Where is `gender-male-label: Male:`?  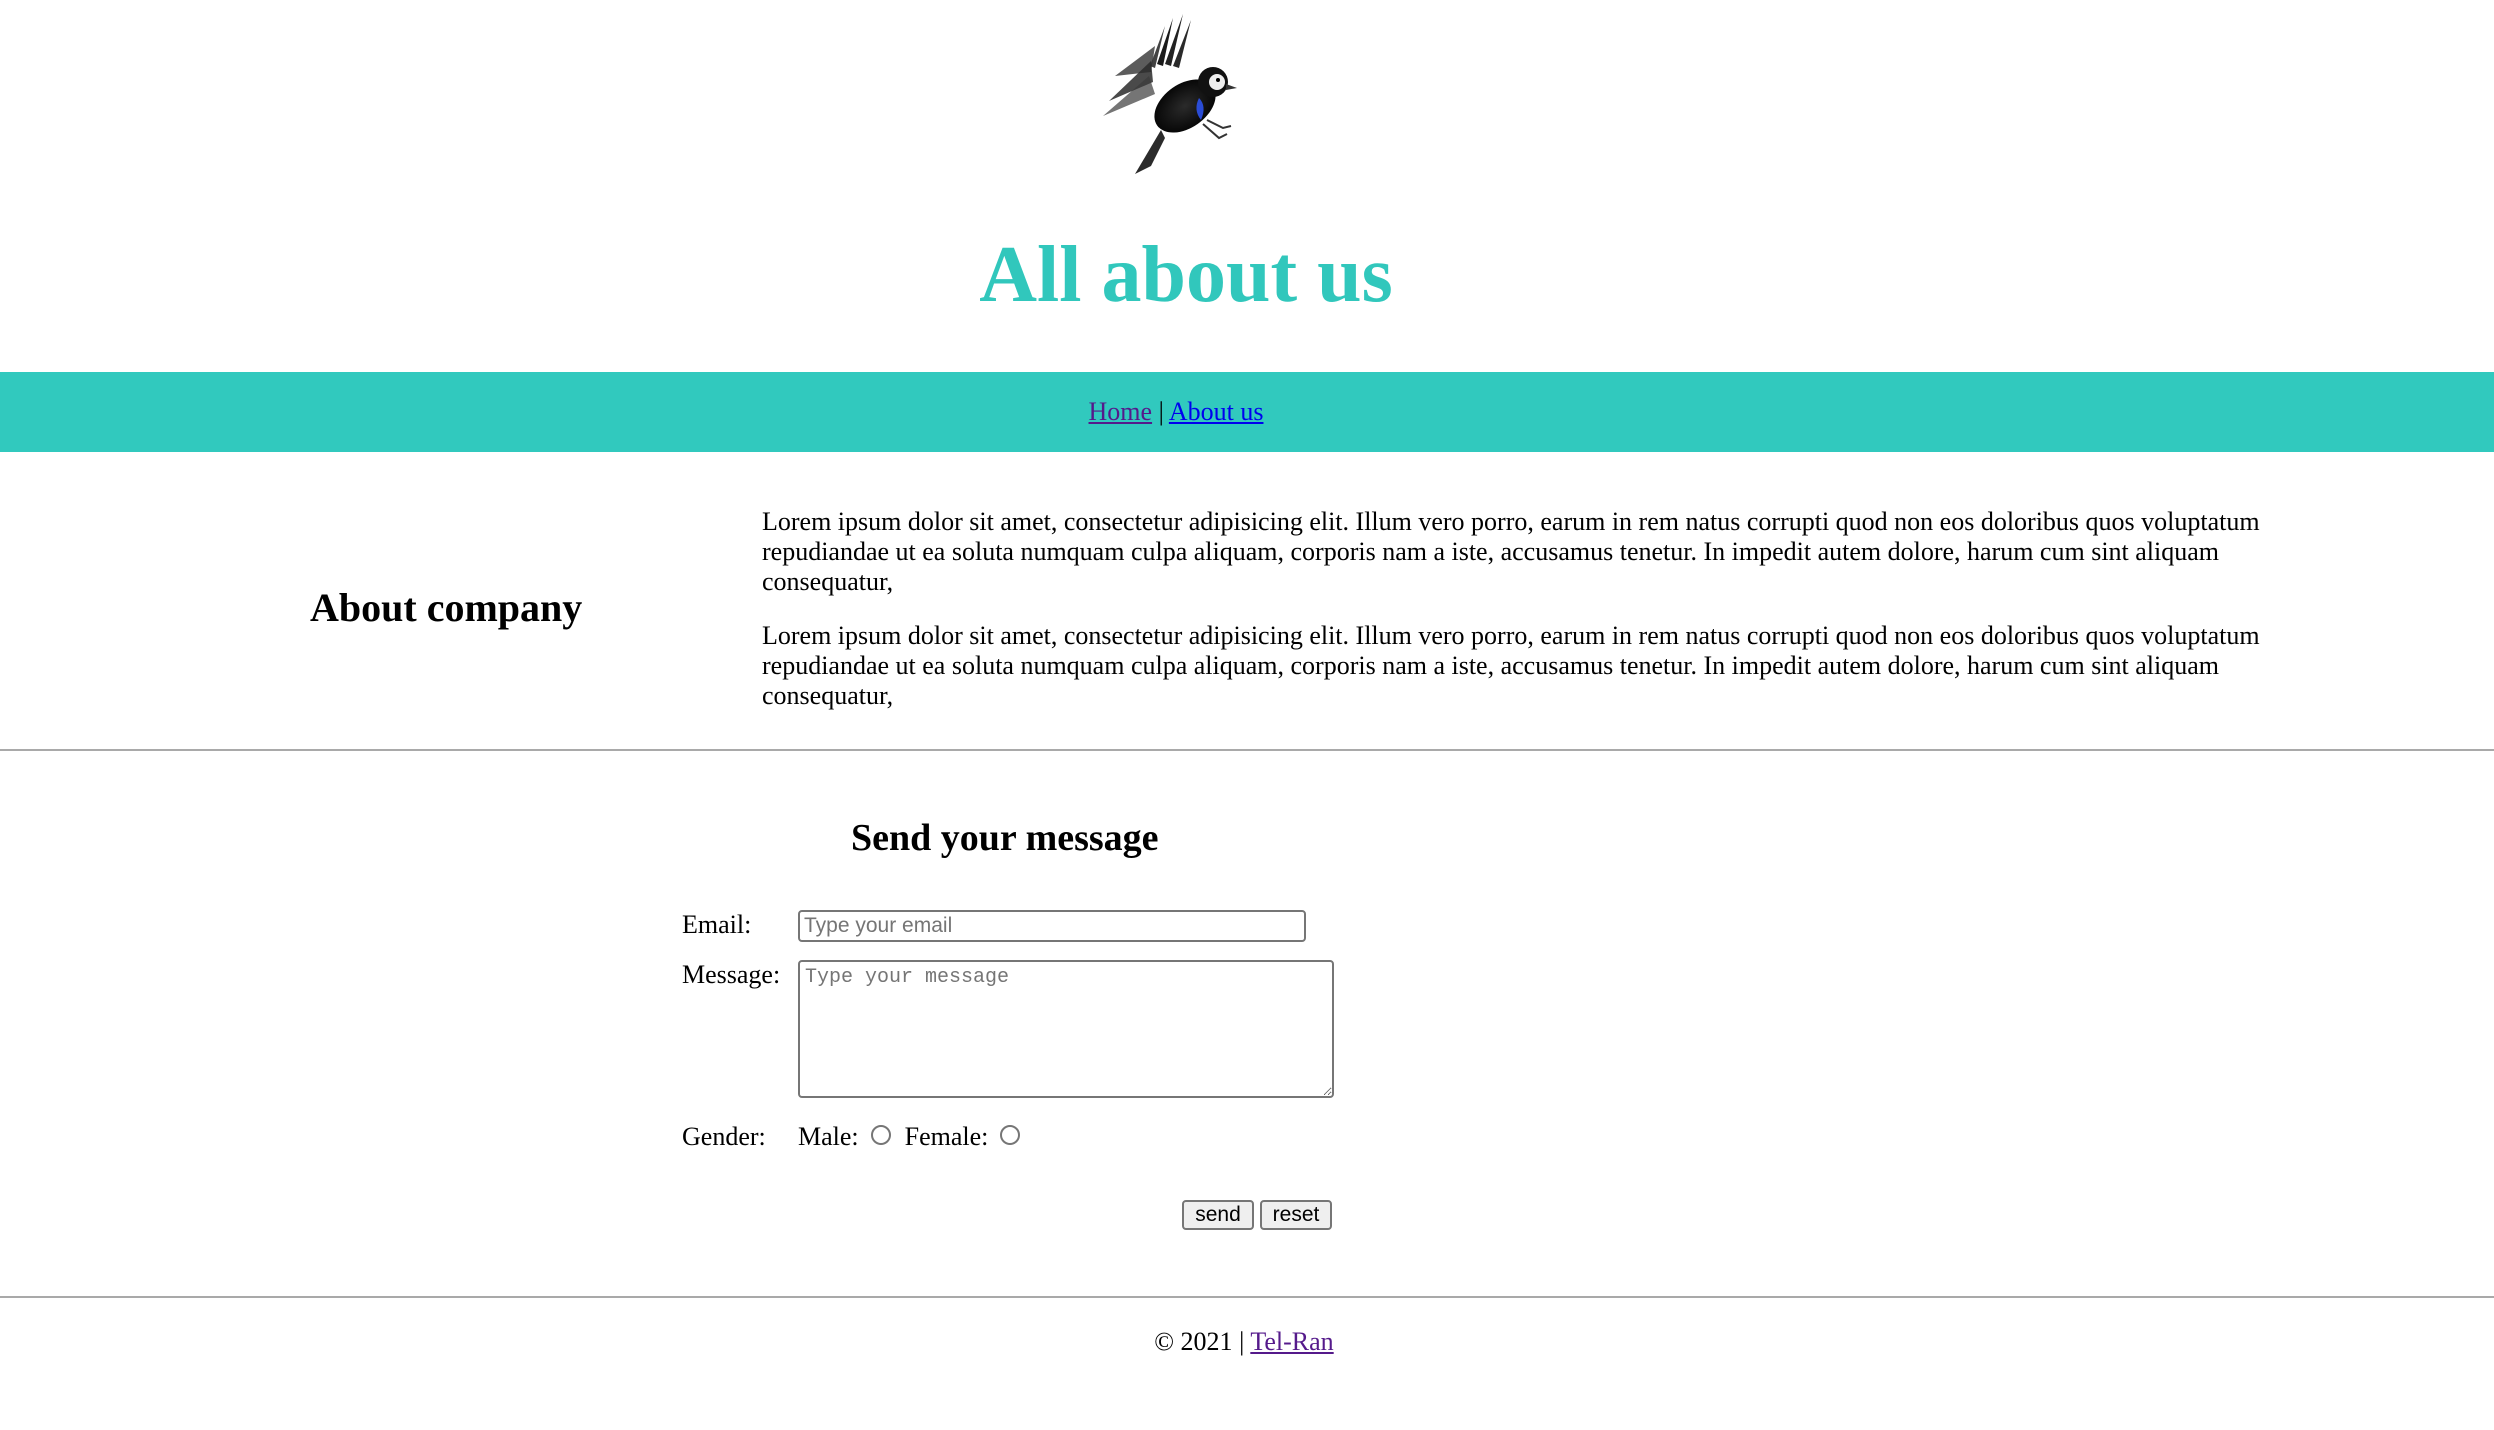
gender-male-label: Male: is located at coordinates (828, 1136).